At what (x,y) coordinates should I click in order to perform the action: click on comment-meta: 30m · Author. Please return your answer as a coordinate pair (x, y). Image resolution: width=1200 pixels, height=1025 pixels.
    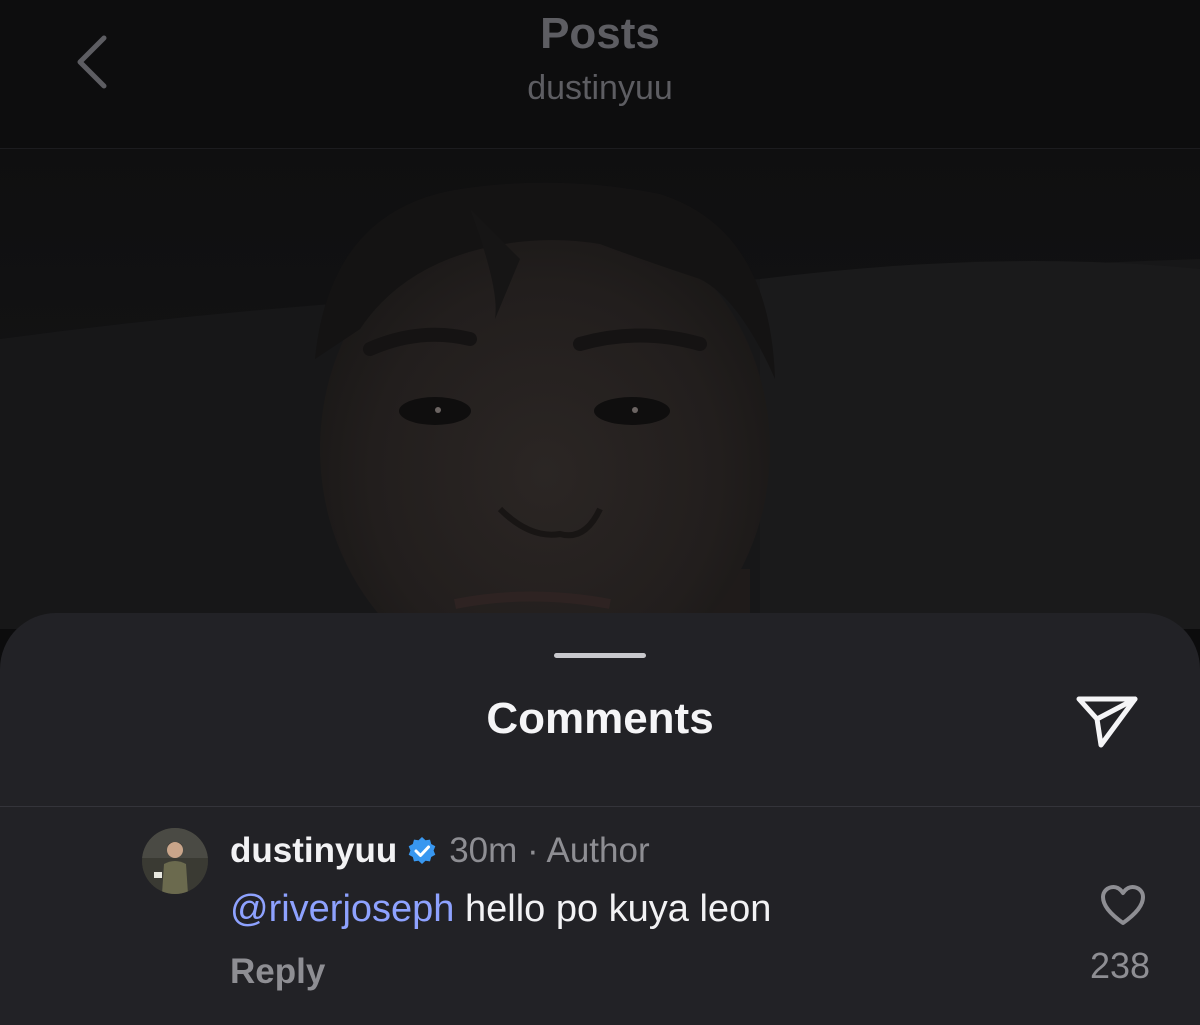
    Looking at the image, I should click on (549, 850).